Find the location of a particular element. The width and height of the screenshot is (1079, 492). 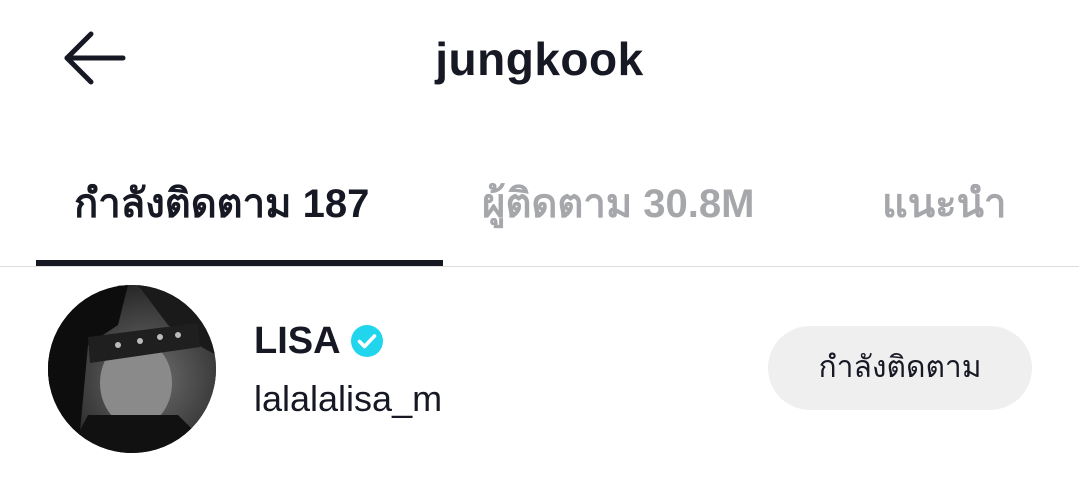

tab-suggested: แนะนำ is located at coordinates (944, 204).